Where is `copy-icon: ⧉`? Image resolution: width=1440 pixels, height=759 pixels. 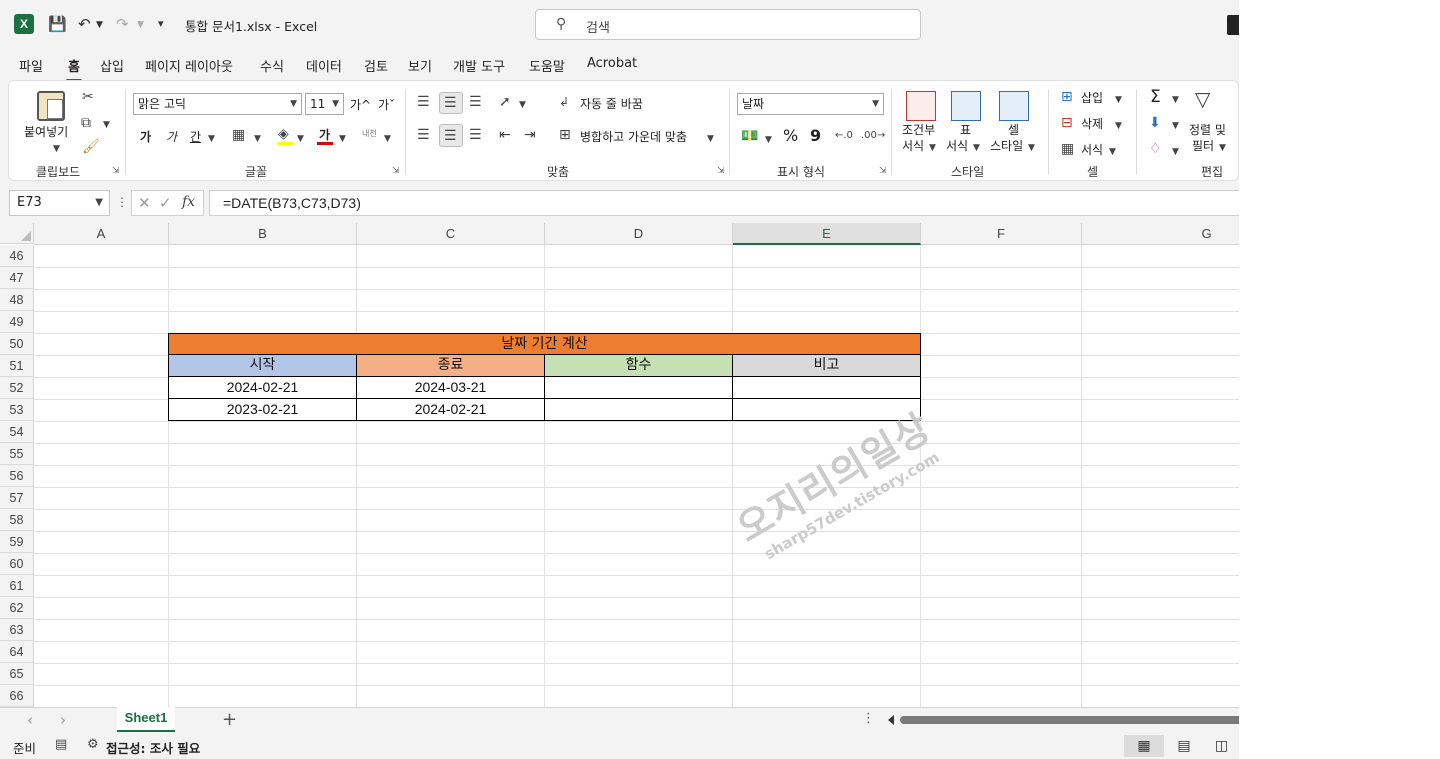 copy-icon: ⧉ is located at coordinates (86, 123).